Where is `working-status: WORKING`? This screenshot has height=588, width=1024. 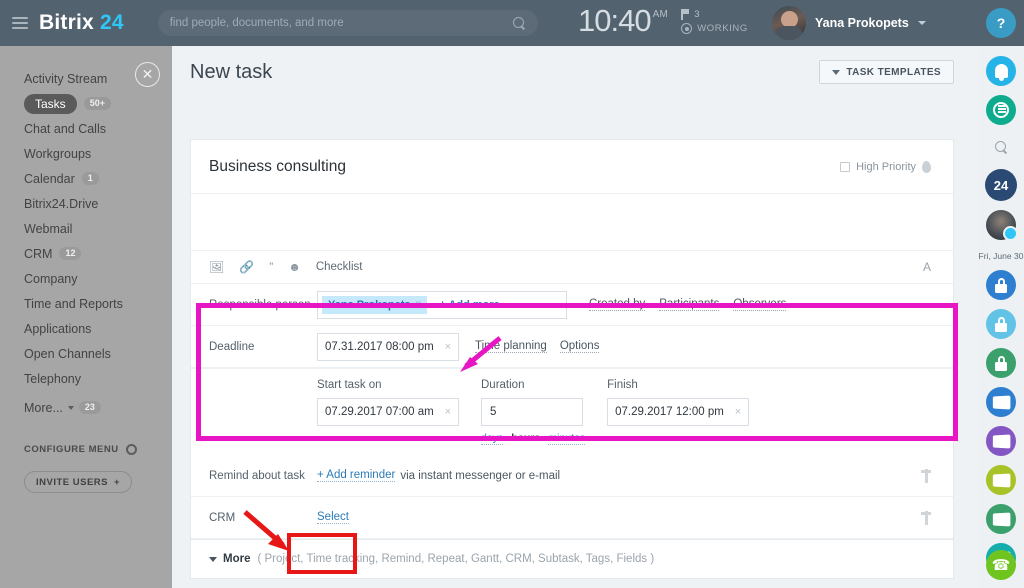
working-status: WORKING is located at coordinates (714, 28).